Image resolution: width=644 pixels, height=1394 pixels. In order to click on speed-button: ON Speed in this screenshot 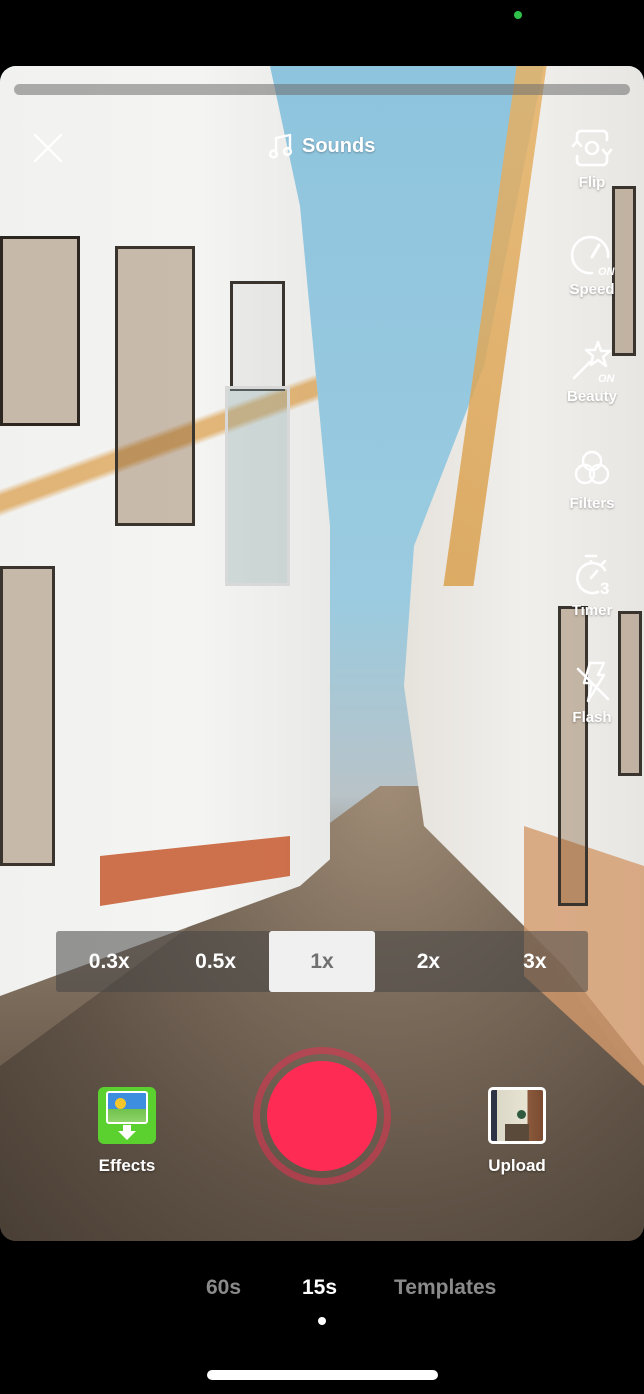, I will do `click(592, 264)`.